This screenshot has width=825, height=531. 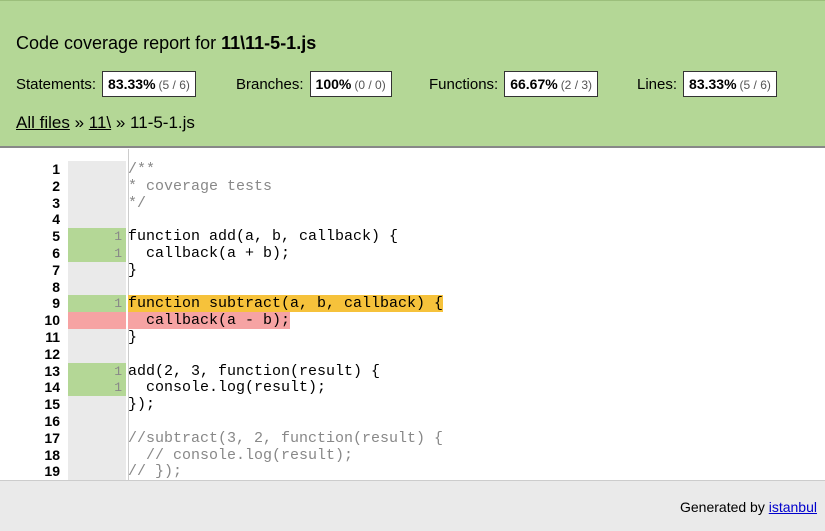 What do you see at coordinates (30, 186) in the screenshot?
I see `line-number: 2` at bounding box center [30, 186].